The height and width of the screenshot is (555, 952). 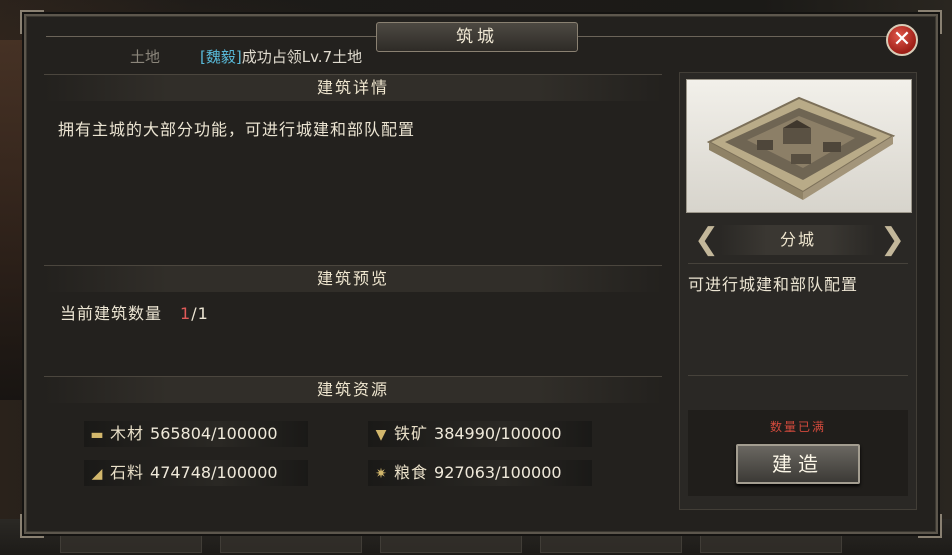 What do you see at coordinates (111, 313) in the screenshot?
I see `count-label: 当前建筑数量` at bounding box center [111, 313].